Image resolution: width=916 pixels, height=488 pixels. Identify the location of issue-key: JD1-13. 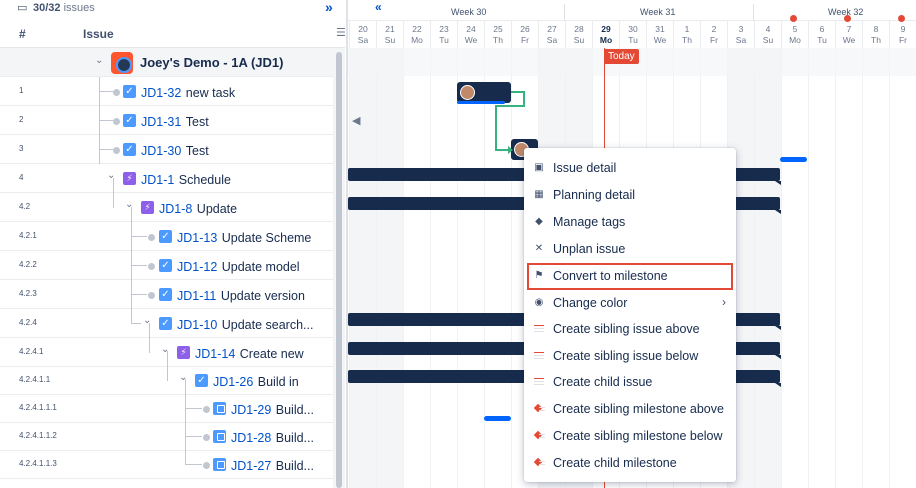
(197, 238).